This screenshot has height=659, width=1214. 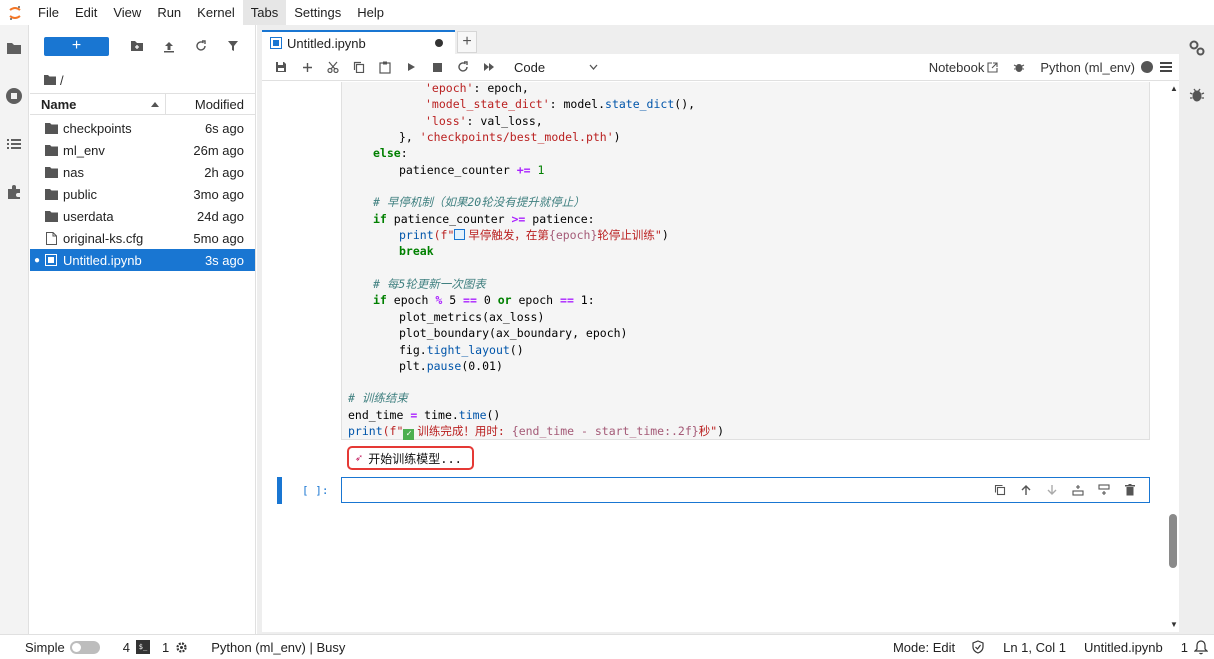 What do you see at coordinates (142, 80) in the screenshot?
I see `breadcrumb: /` at bounding box center [142, 80].